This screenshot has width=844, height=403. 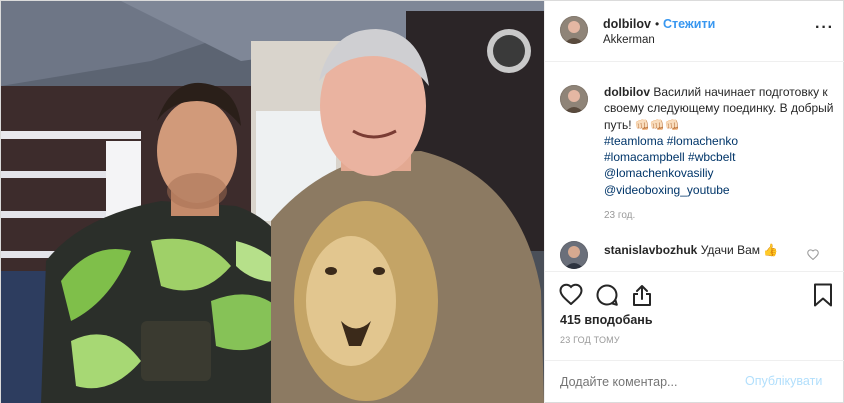 I want to click on comment-username-link: stanislavbozhuk, so click(x=650, y=250).